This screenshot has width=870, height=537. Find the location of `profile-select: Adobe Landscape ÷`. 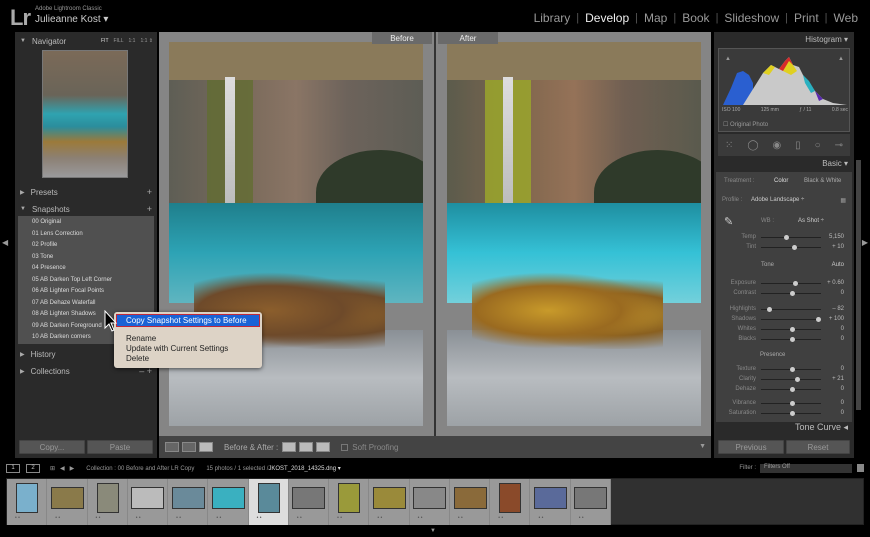

profile-select: Adobe Landscape ÷ is located at coordinates (777, 200).